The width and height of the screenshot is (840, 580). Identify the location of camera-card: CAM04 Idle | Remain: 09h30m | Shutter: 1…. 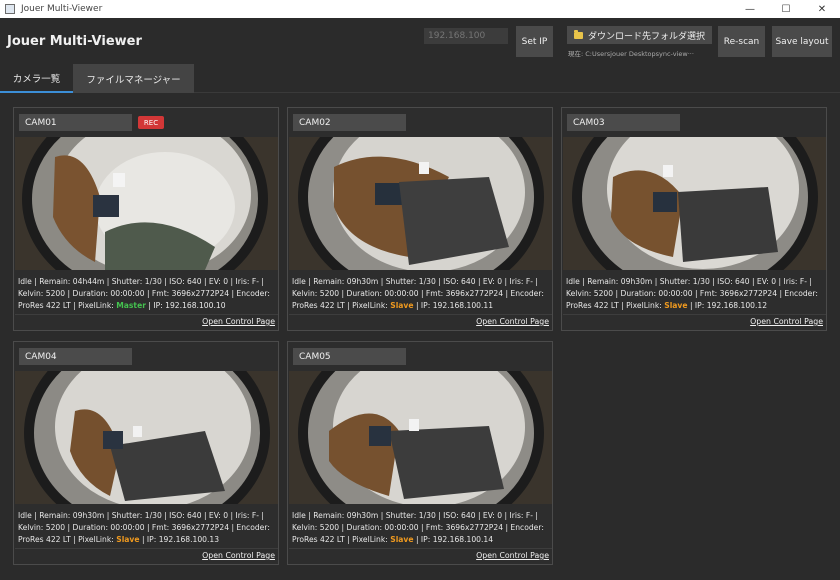
(146, 453).